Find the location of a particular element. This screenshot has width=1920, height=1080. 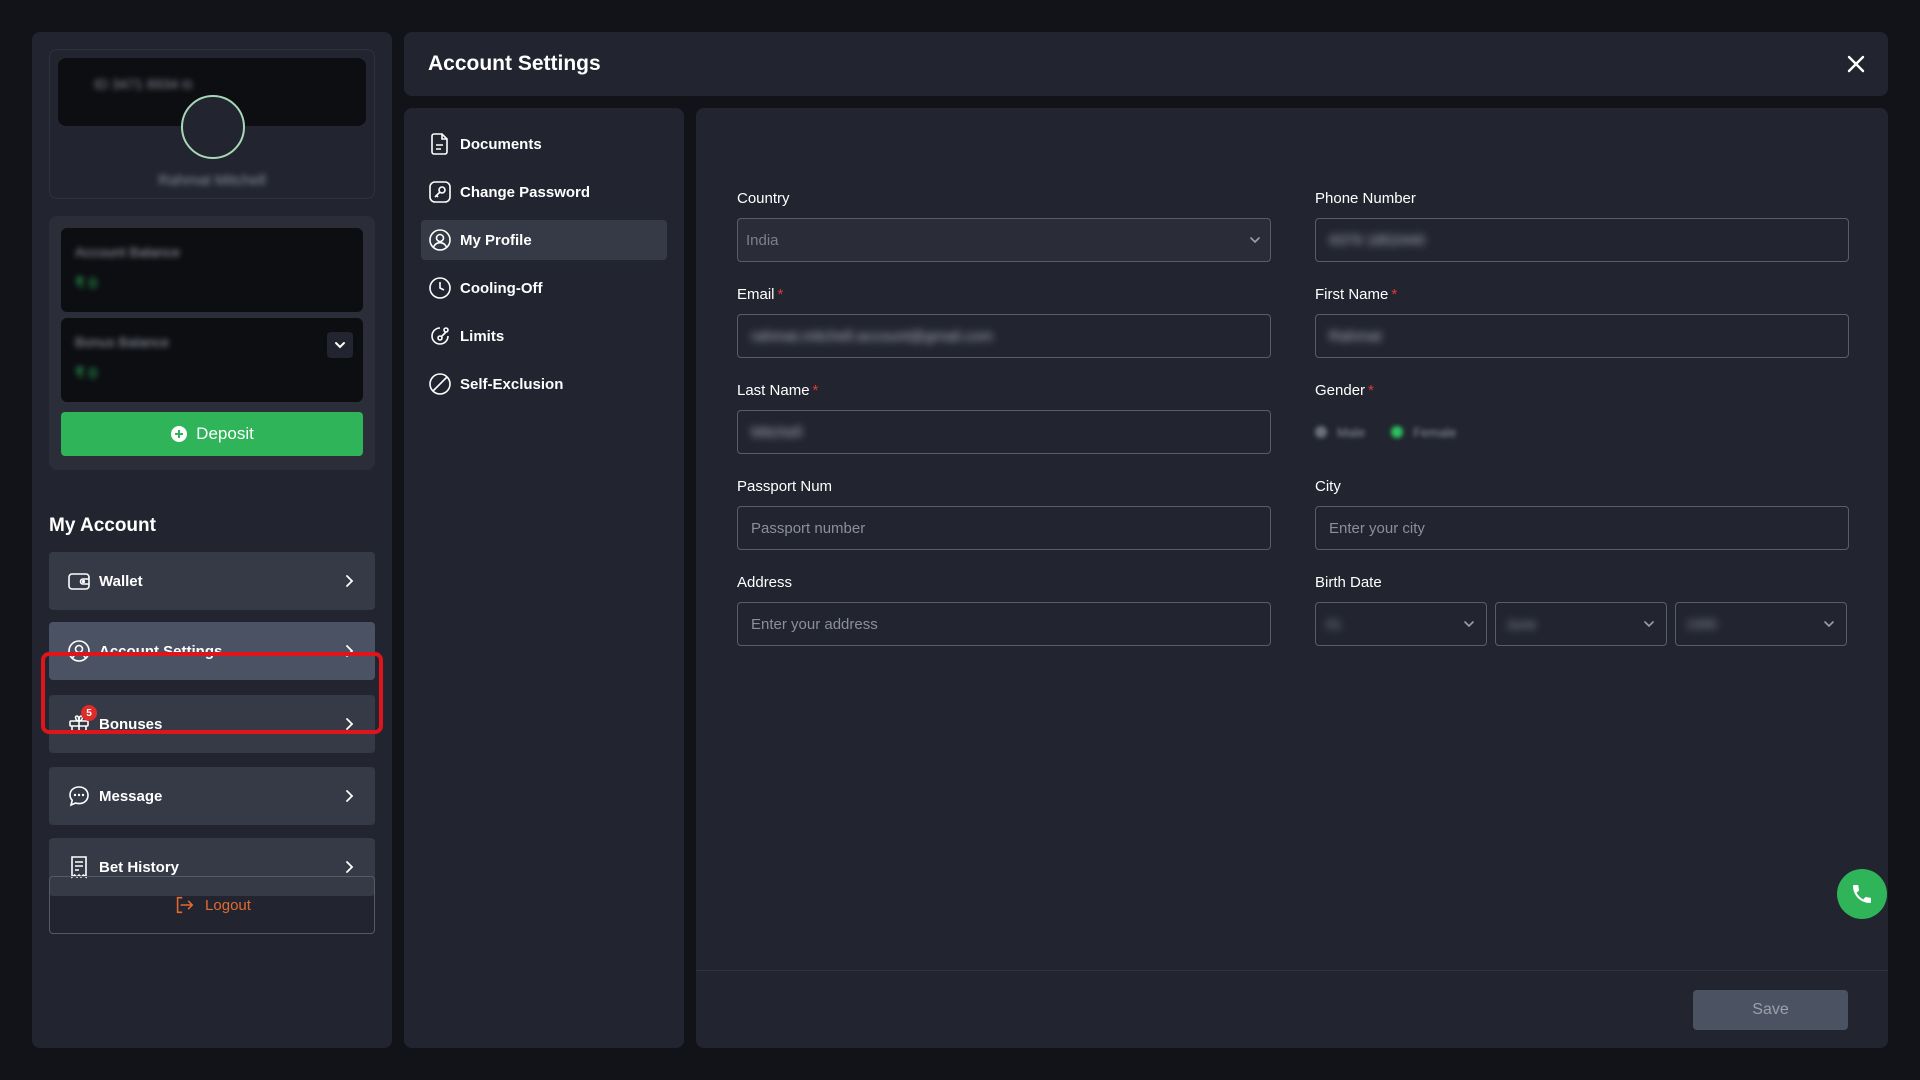

profile-name: Rahmat Mitchell is located at coordinates (212, 180).